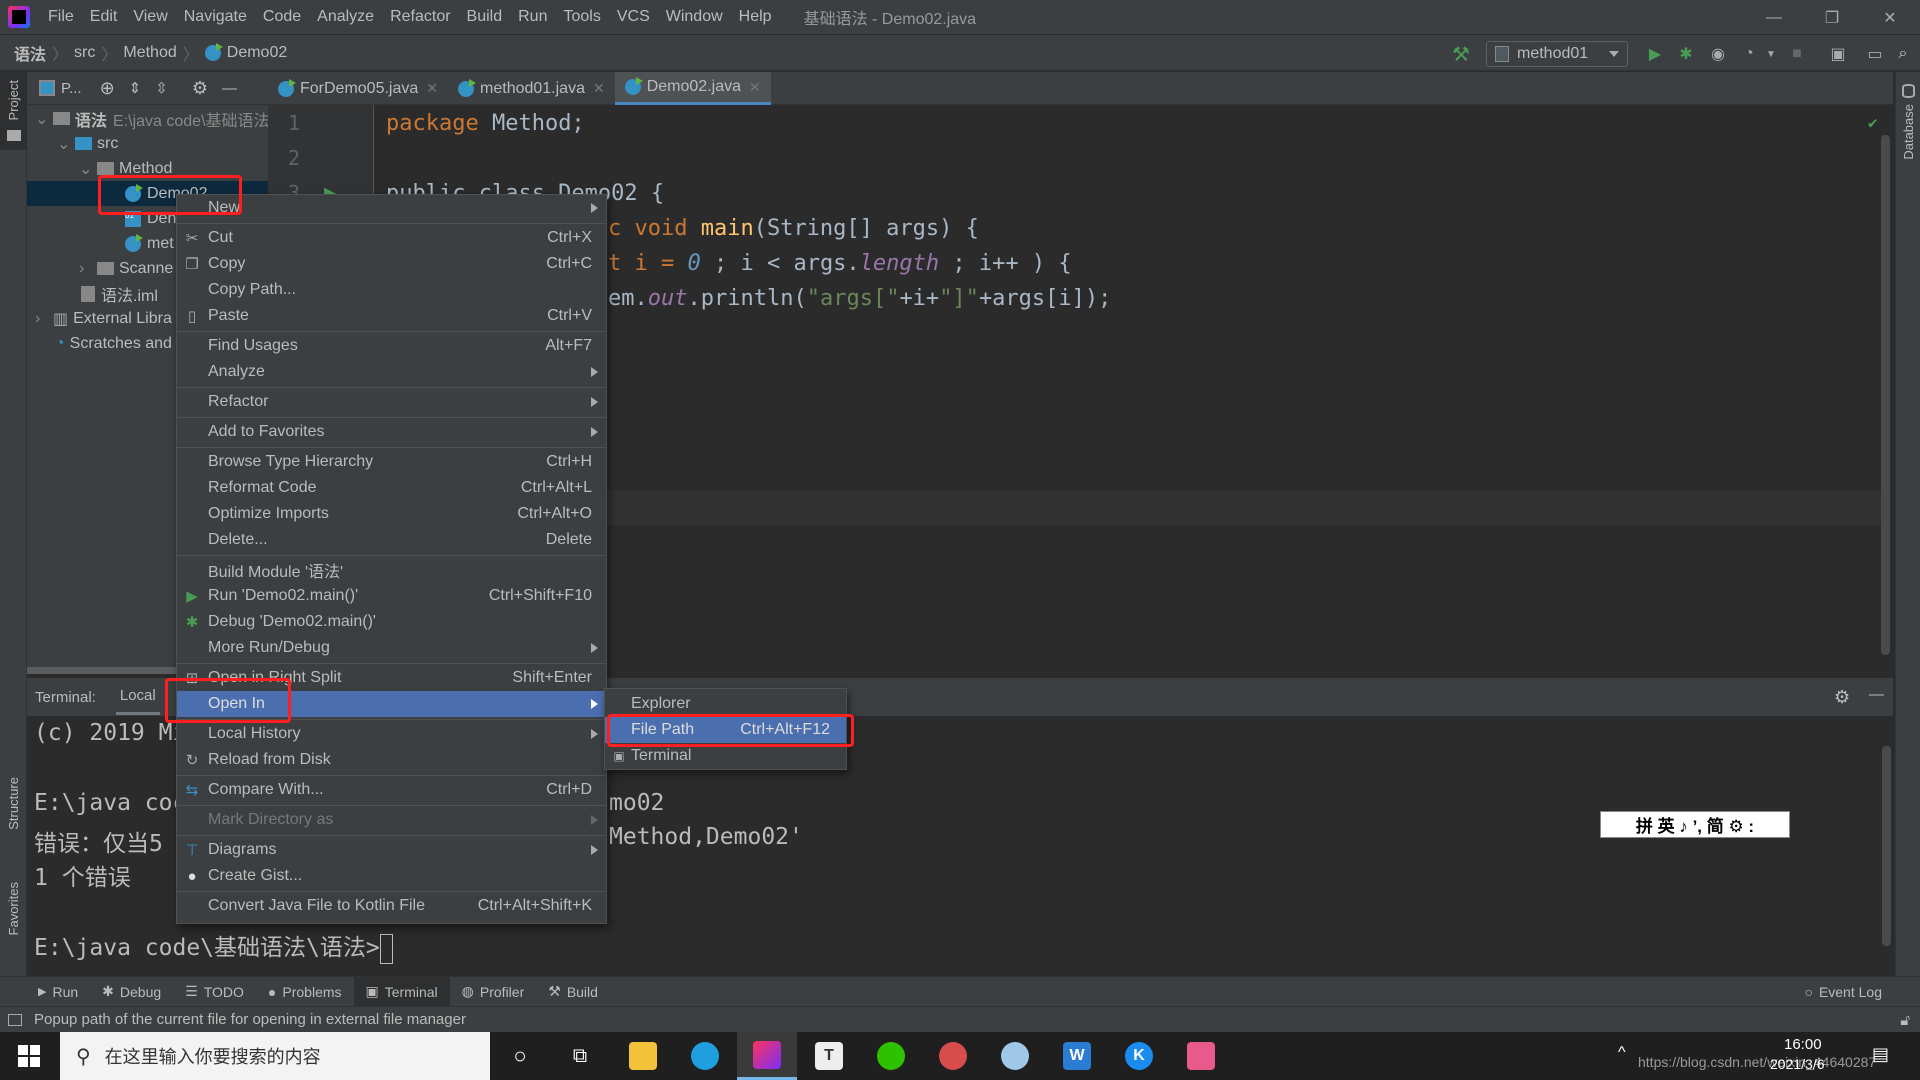  What do you see at coordinates (149, 53) in the screenshot?
I see `breadcrumb-method: Method` at bounding box center [149, 53].